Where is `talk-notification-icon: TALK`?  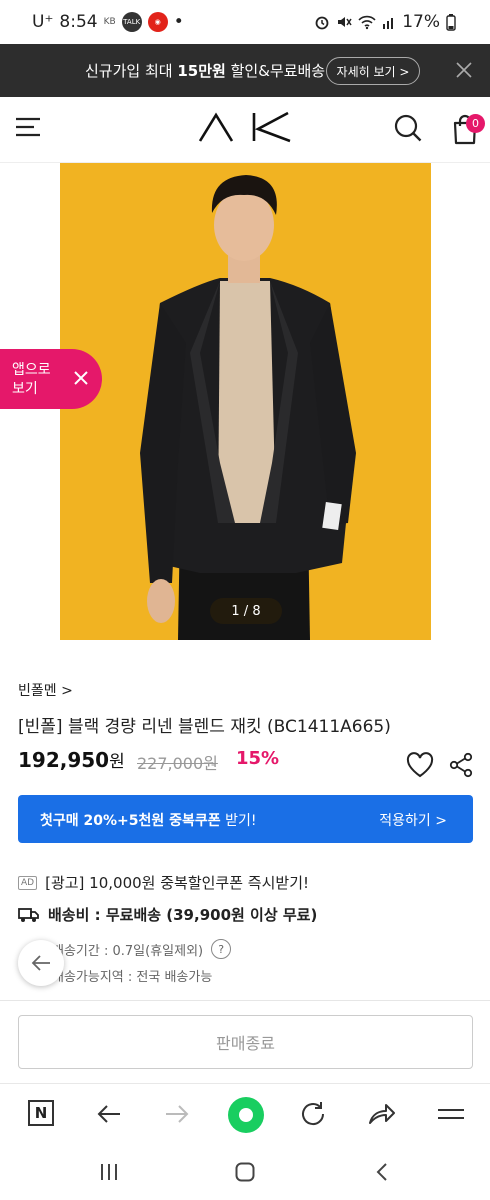
talk-notification-icon: TALK is located at coordinates (131, 22).